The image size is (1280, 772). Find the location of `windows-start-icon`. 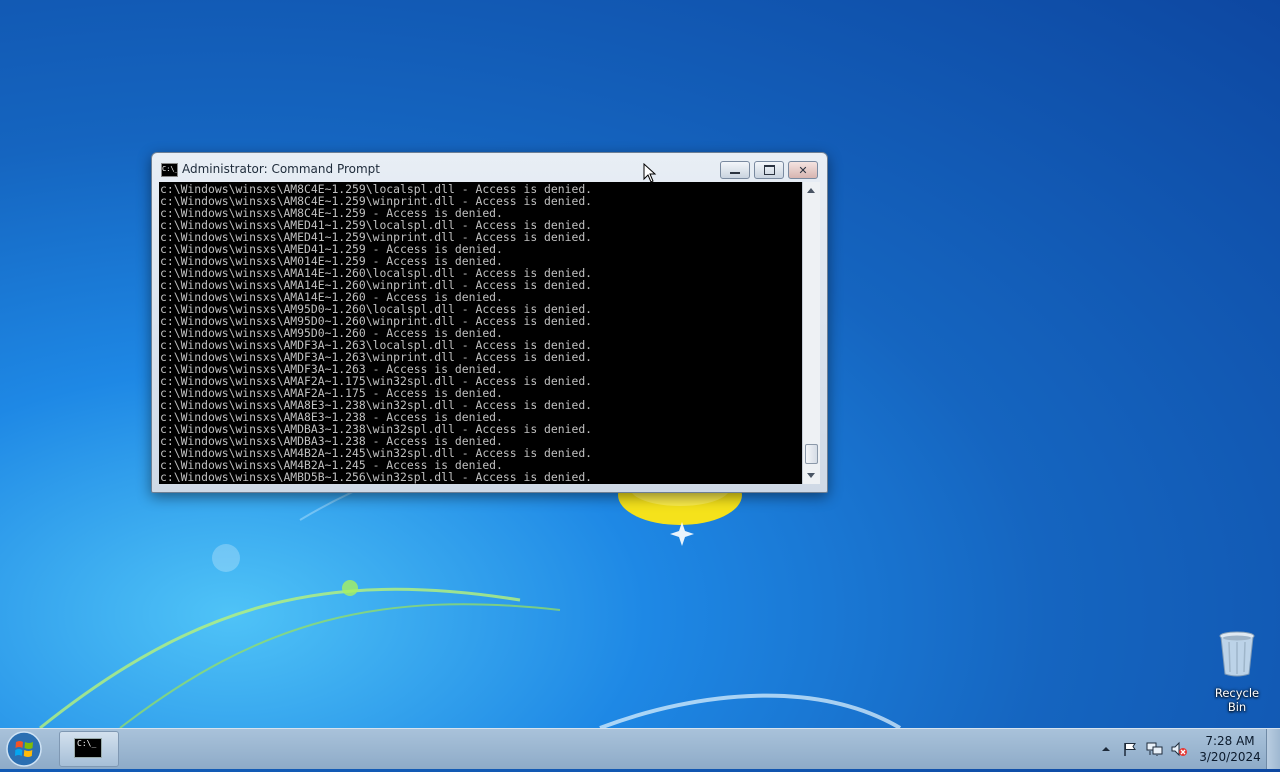

windows-start-icon is located at coordinates (24, 749).